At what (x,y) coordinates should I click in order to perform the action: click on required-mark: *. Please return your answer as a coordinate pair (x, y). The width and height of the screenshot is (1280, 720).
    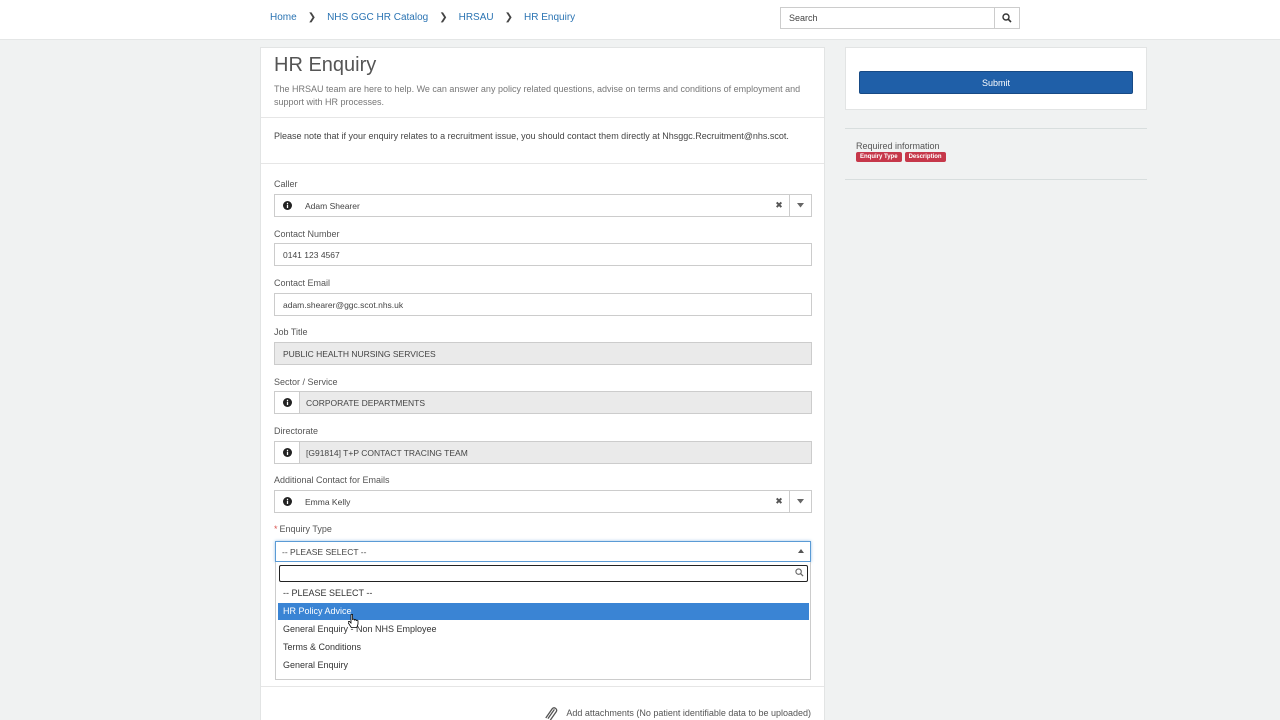
    Looking at the image, I should click on (276, 529).